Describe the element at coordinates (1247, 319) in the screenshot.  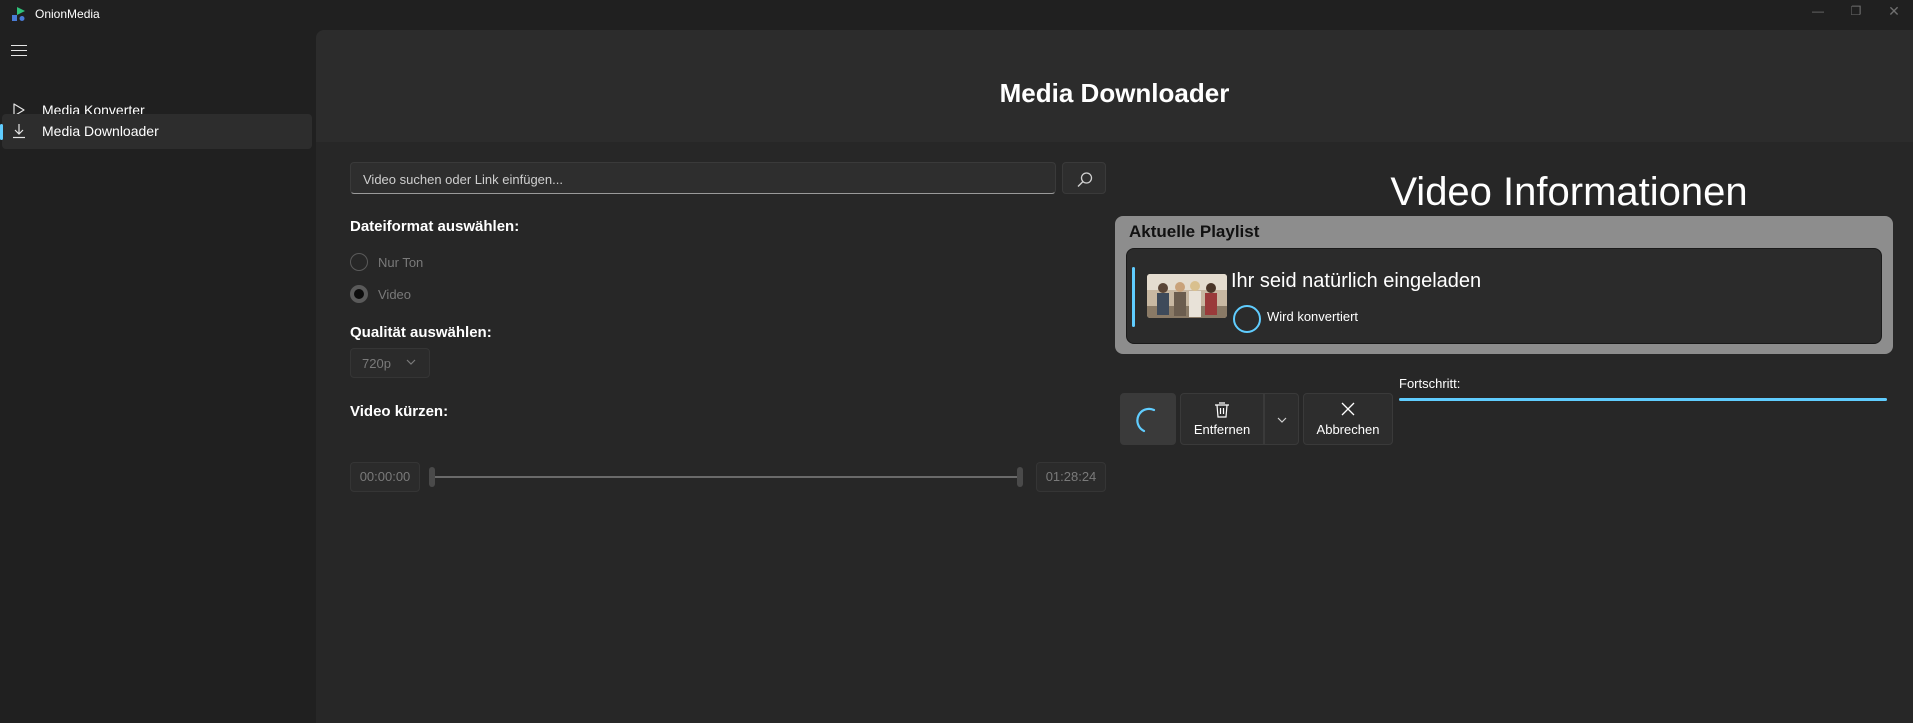
I see `progress-ring-icon` at that location.